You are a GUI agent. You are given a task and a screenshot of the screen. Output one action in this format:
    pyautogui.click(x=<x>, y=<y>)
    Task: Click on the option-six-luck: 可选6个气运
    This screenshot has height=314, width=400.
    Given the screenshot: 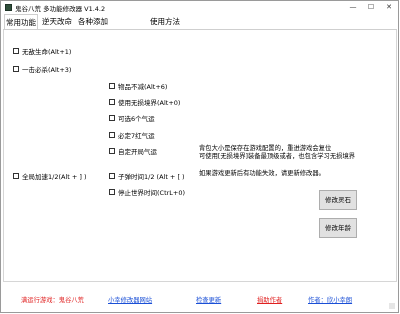 What is the action you would take?
    pyautogui.click(x=132, y=118)
    